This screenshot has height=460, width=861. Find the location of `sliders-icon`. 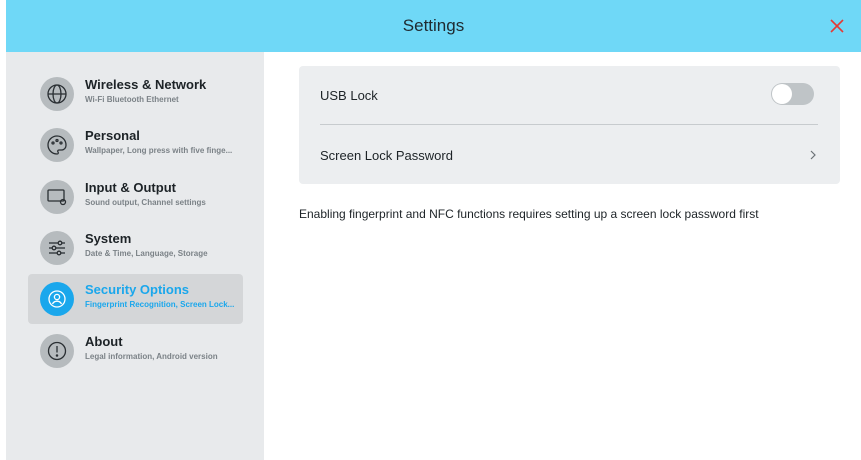

sliders-icon is located at coordinates (57, 248).